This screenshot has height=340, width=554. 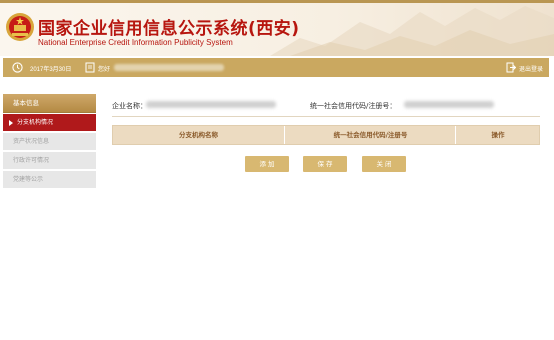 I want to click on greeting-text: 您好, so click(x=104, y=70).